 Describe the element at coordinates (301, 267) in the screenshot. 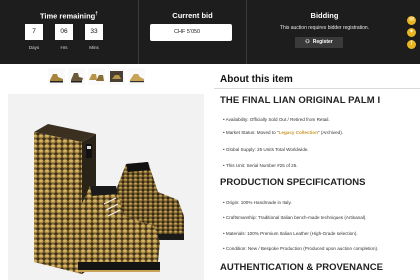

I see `authentication-heading: AUTHENTICATION & PROVENANCE` at that location.